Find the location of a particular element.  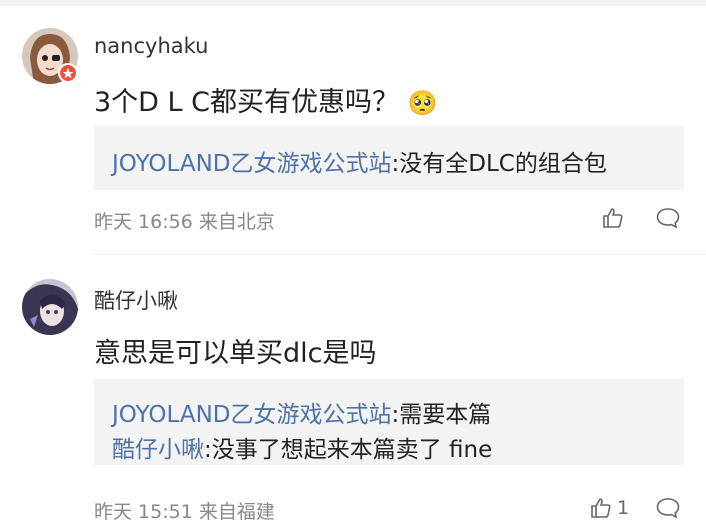

reply-text: :没有全DLC的组合包 is located at coordinates (499, 164).